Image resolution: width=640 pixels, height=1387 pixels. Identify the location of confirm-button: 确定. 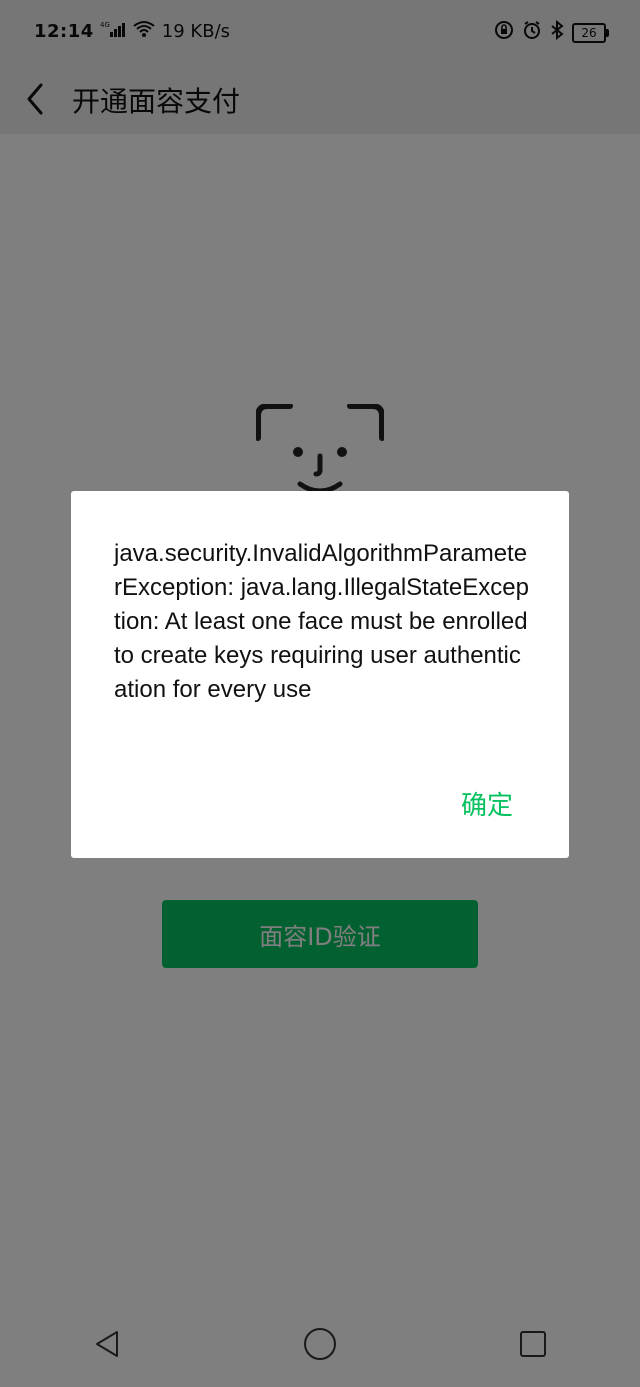
(487, 803).